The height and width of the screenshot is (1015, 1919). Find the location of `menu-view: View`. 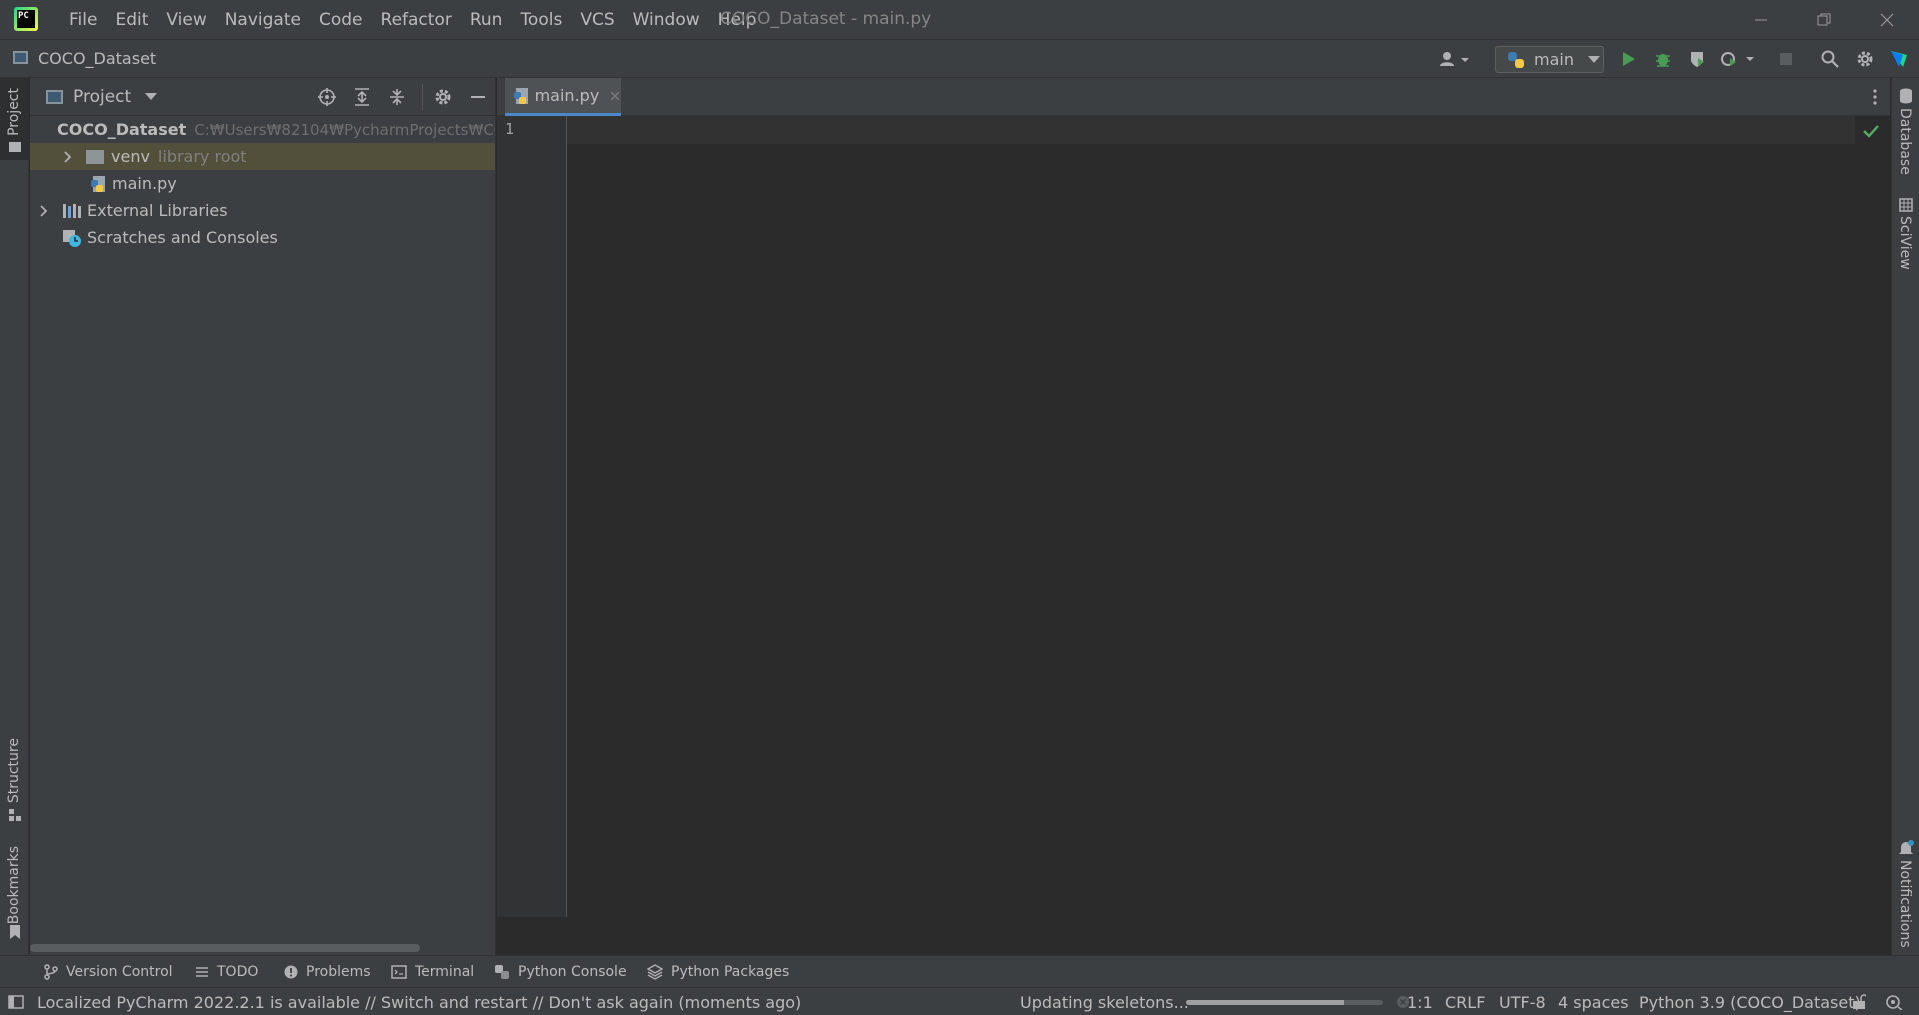

menu-view: View is located at coordinates (186, 20).